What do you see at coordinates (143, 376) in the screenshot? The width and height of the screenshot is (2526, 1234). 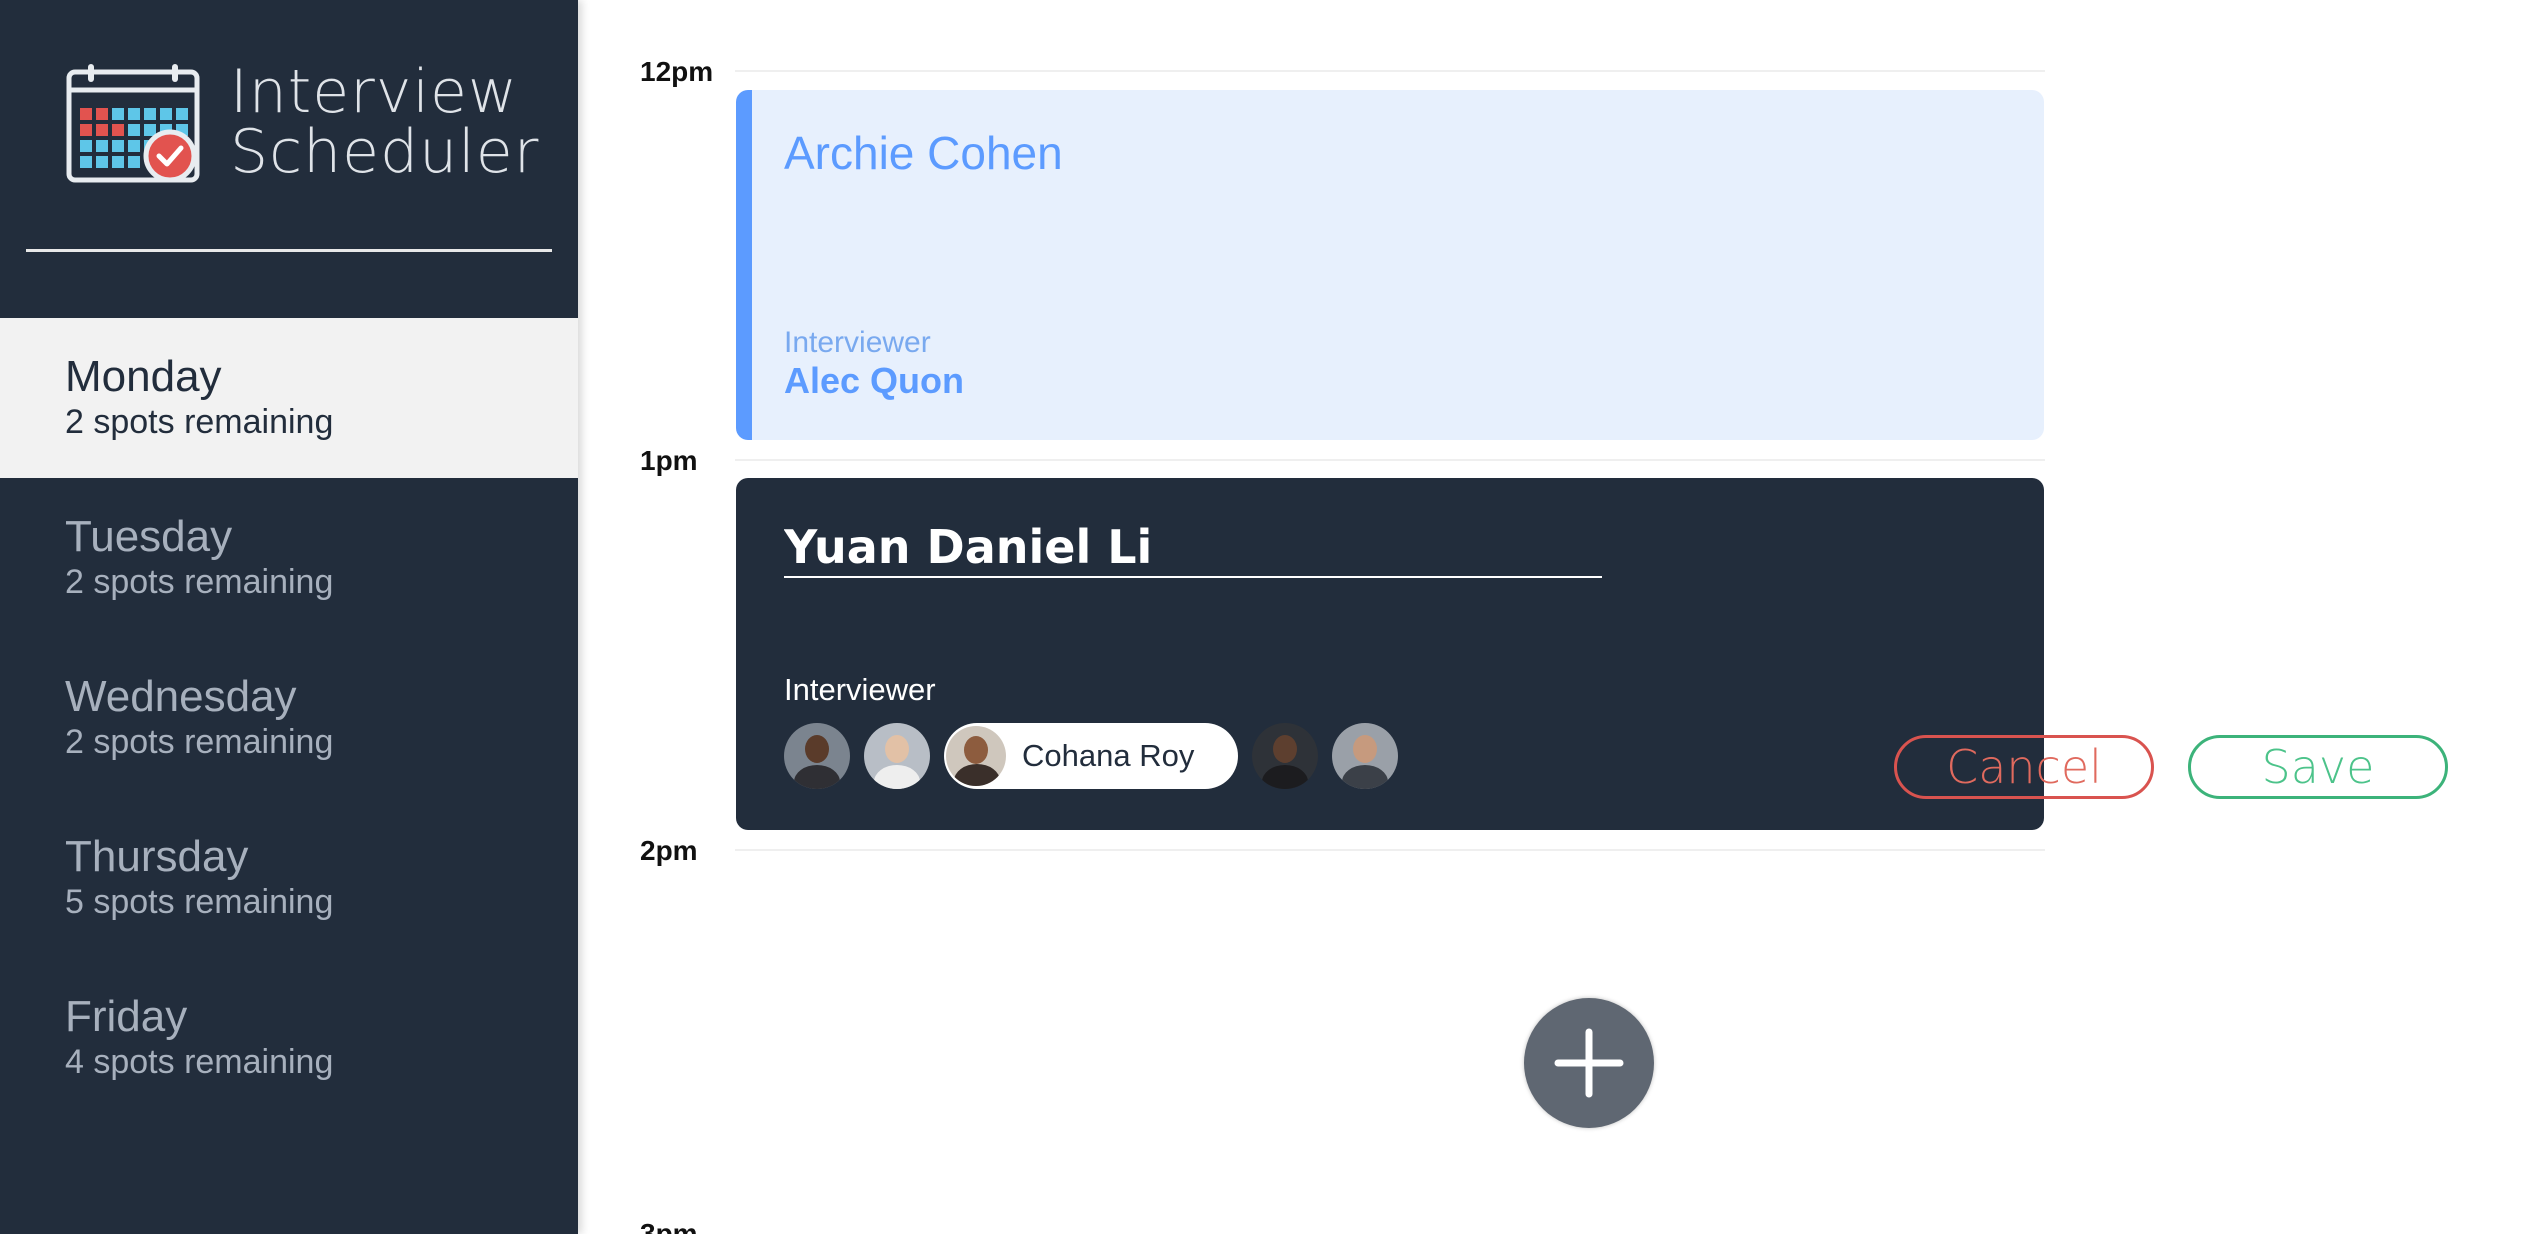 I see `day-name: Monday` at bounding box center [143, 376].